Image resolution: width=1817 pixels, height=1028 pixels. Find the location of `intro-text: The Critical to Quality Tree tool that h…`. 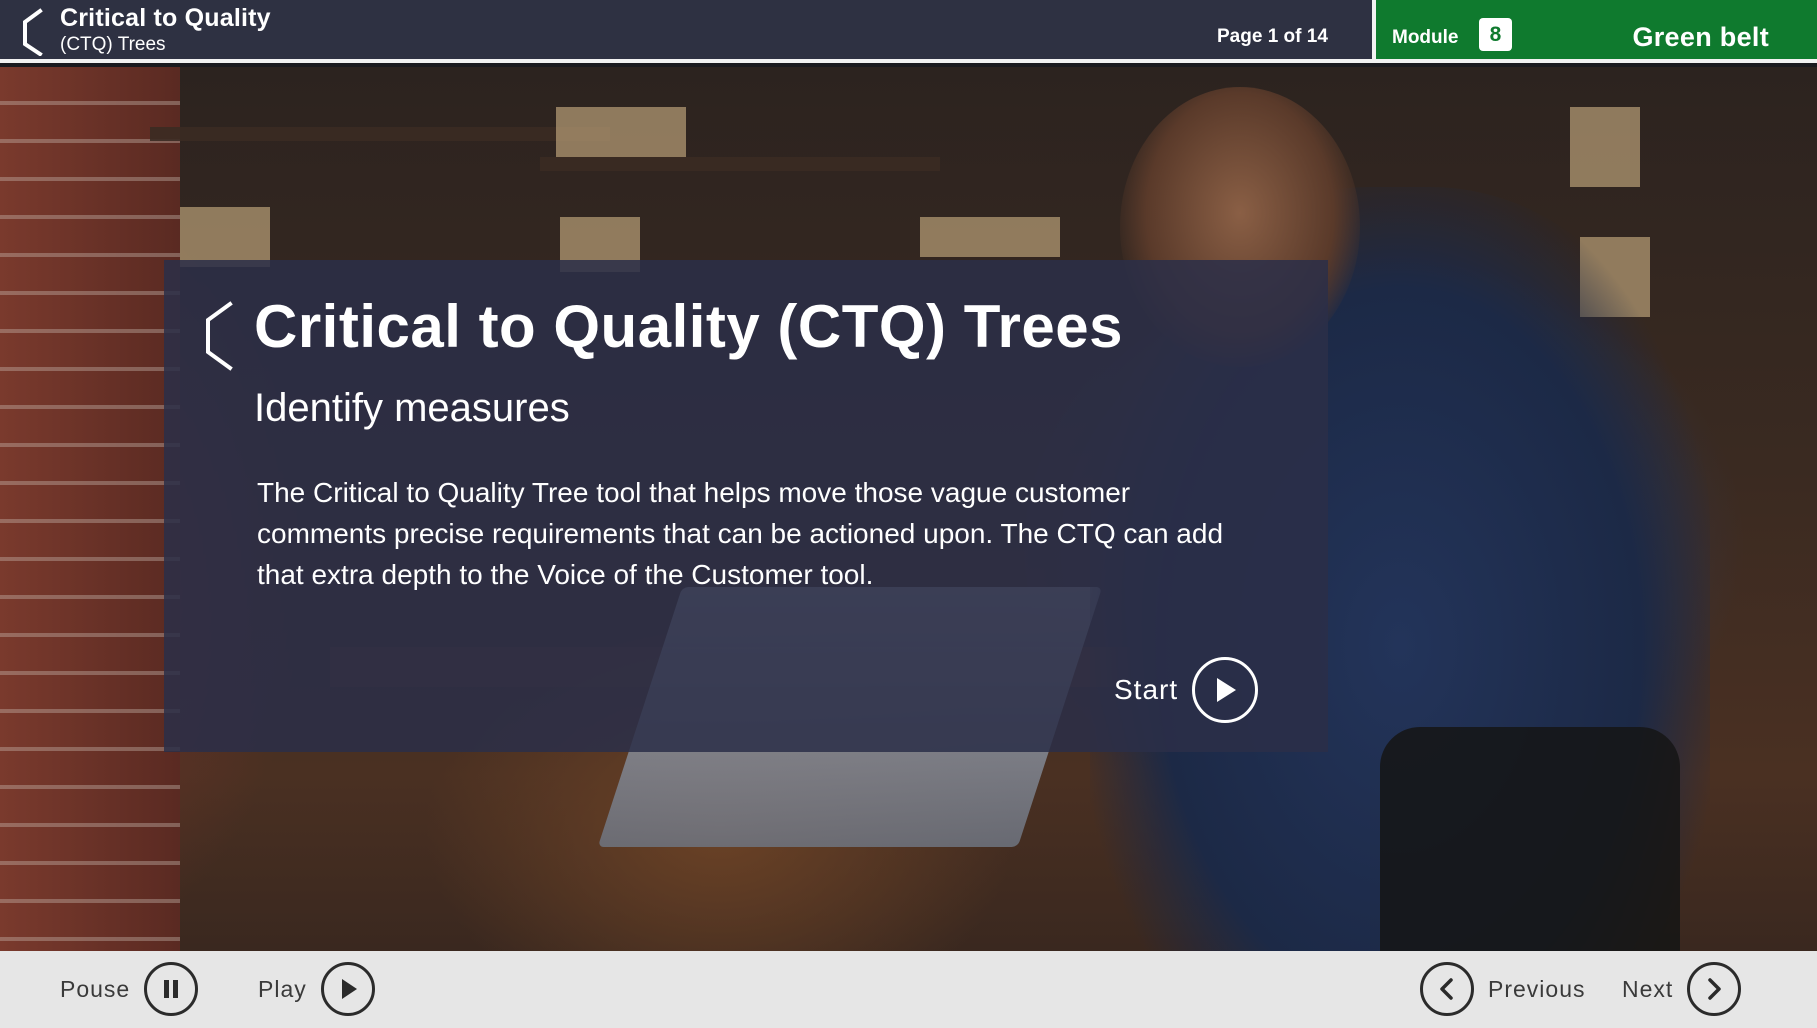

intro-text: The Critical to Quality Tree tool that h… is located at coordinates (740, 533).